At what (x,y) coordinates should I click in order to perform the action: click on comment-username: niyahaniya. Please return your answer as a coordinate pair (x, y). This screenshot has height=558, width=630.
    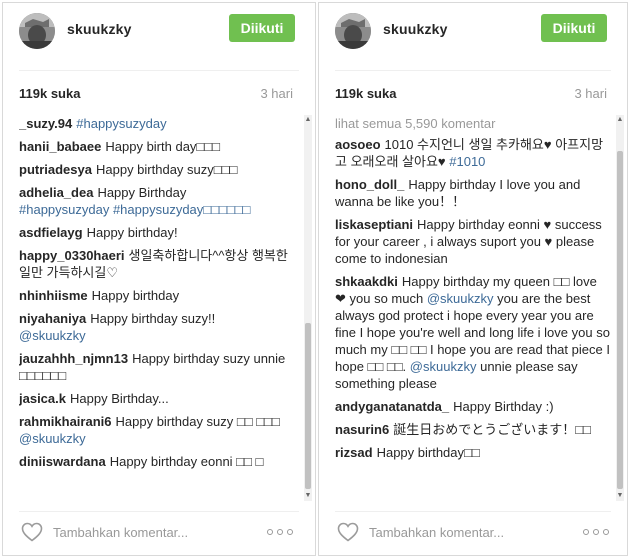
    Looking at the image, I should click on (52, 318).